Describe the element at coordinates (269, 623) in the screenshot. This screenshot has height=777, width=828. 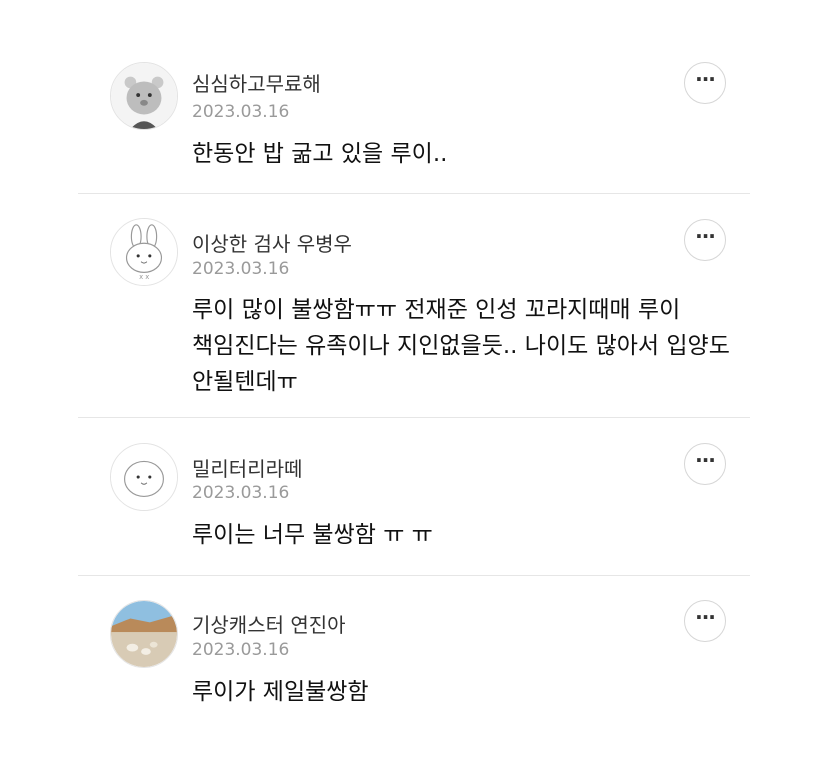
I see `username: 기상캐스터 연진아` at that location.